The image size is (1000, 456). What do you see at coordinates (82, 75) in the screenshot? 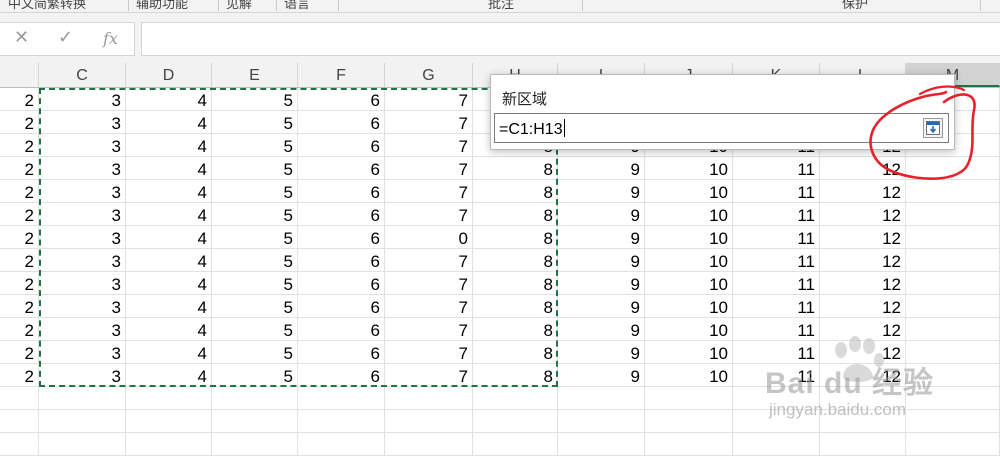
I see `column-header: C` at bounding box center [82, 75].